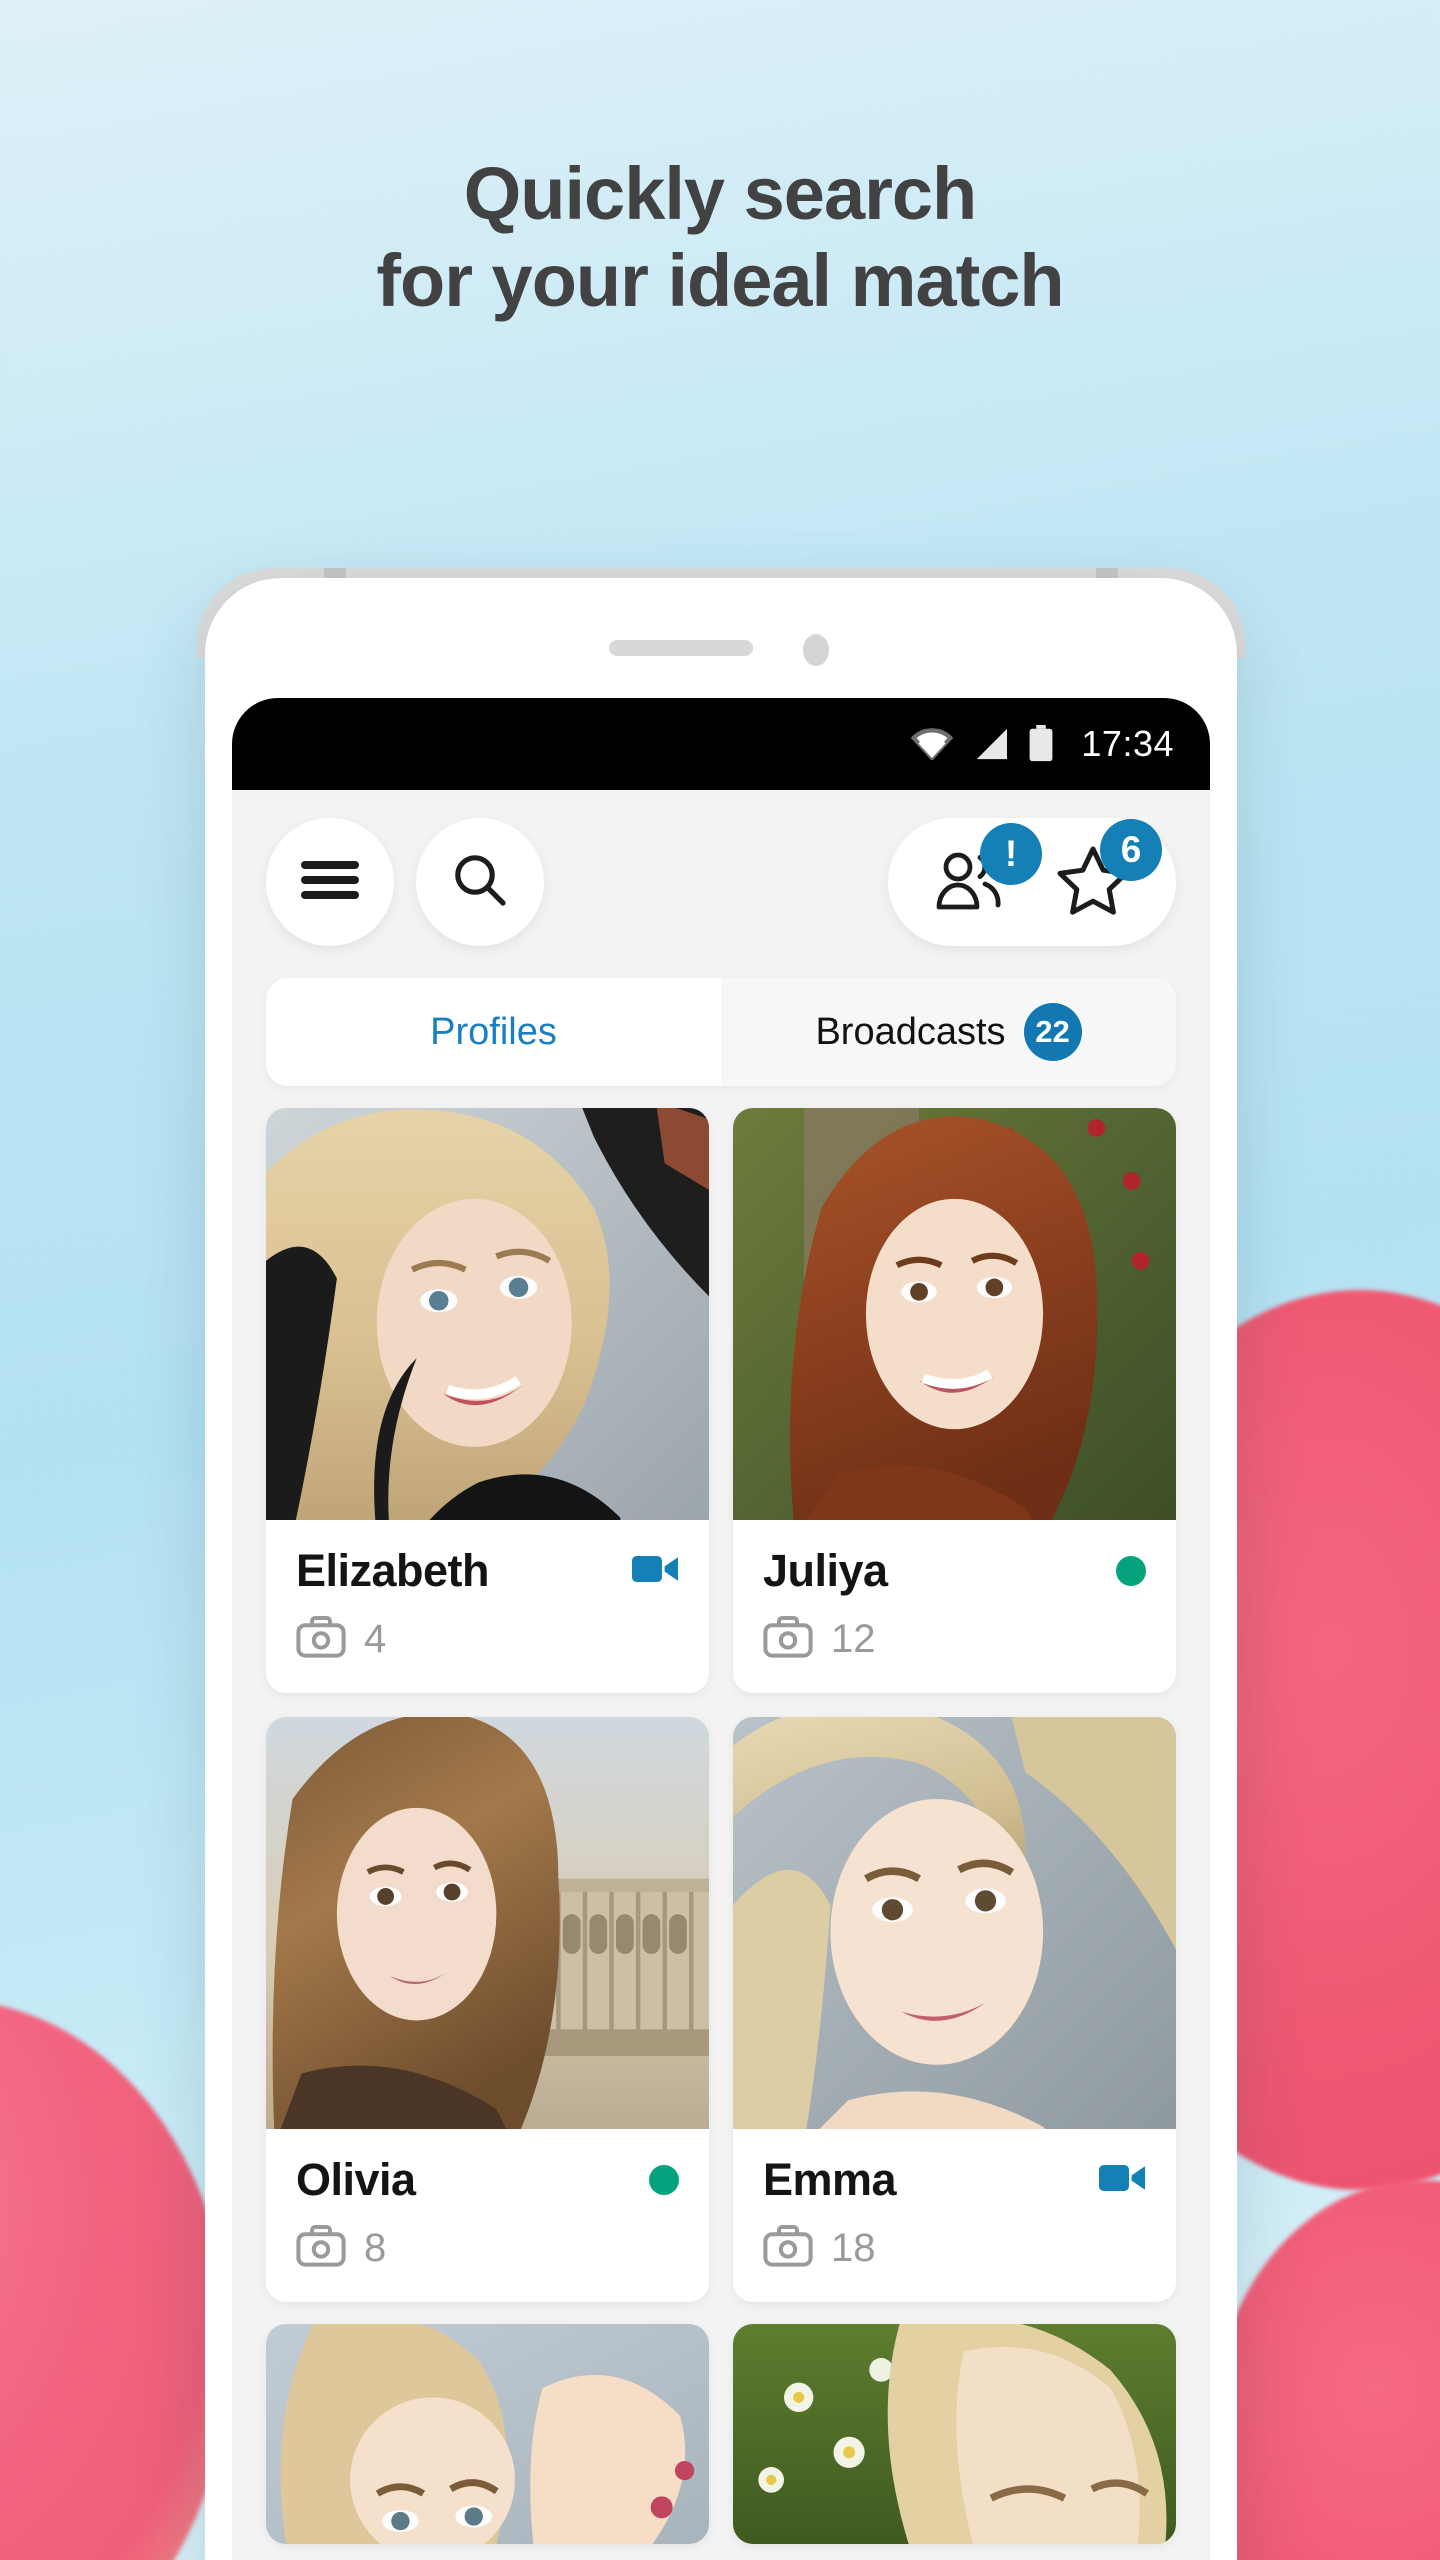  Describe the element at coordinates (910, 1031) in the screenshot. I see `tab-broadcasts-label: Broadcasts` at that location.